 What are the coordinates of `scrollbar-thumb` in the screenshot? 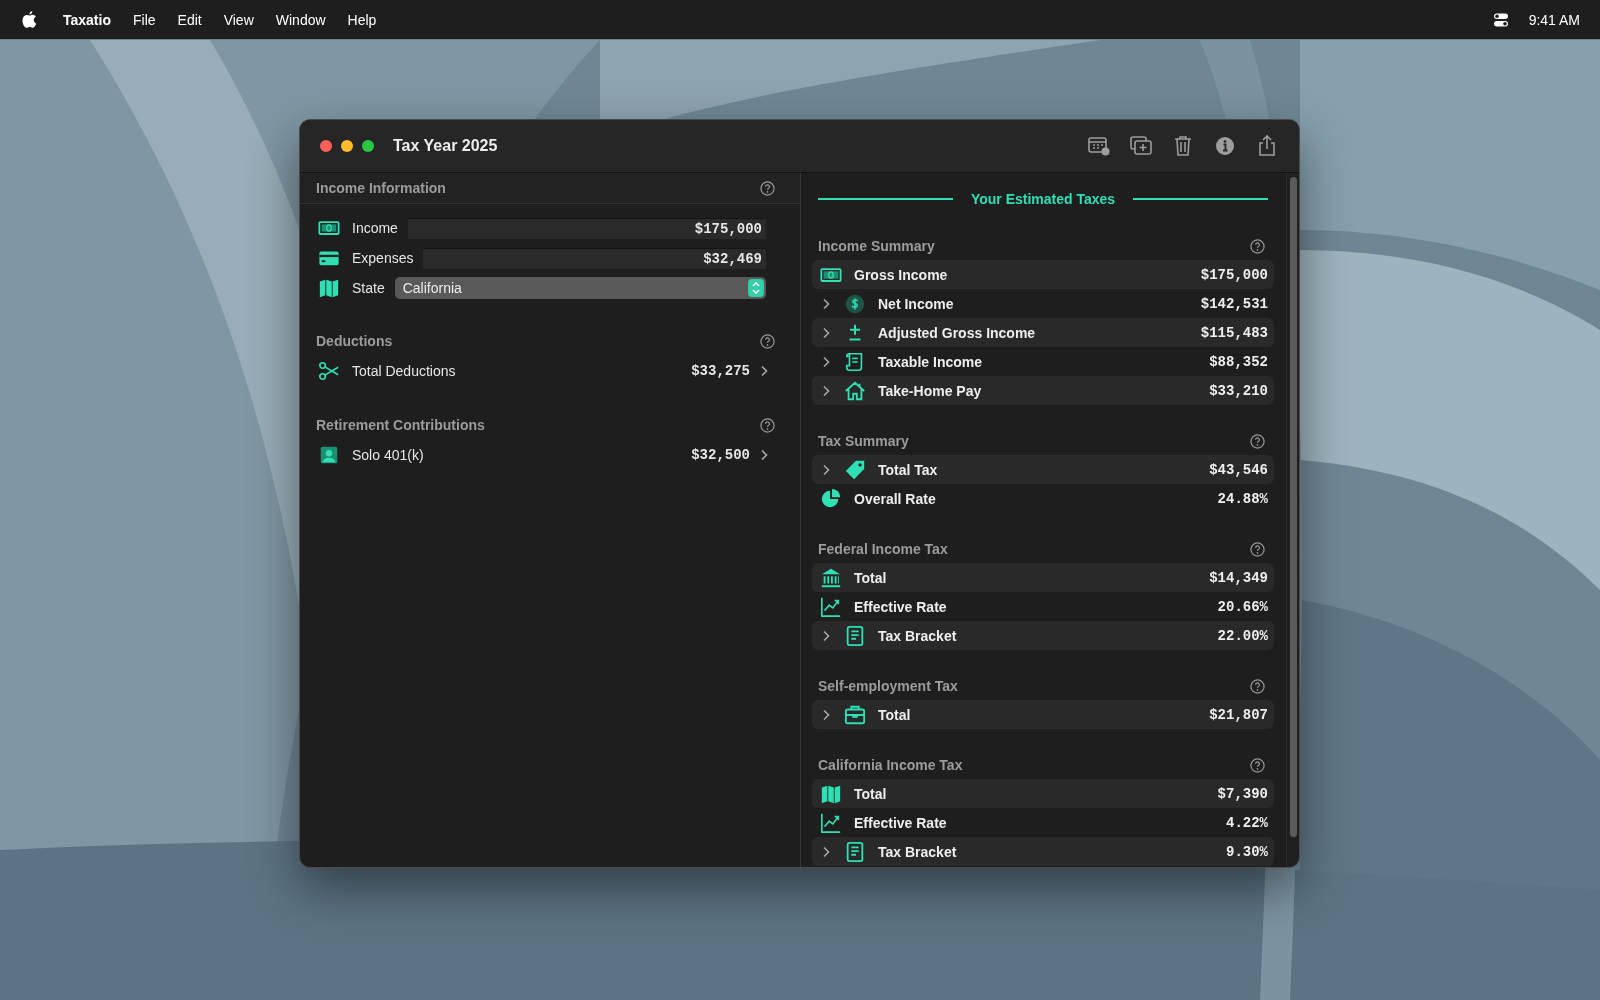 It's located at (1293, 507).